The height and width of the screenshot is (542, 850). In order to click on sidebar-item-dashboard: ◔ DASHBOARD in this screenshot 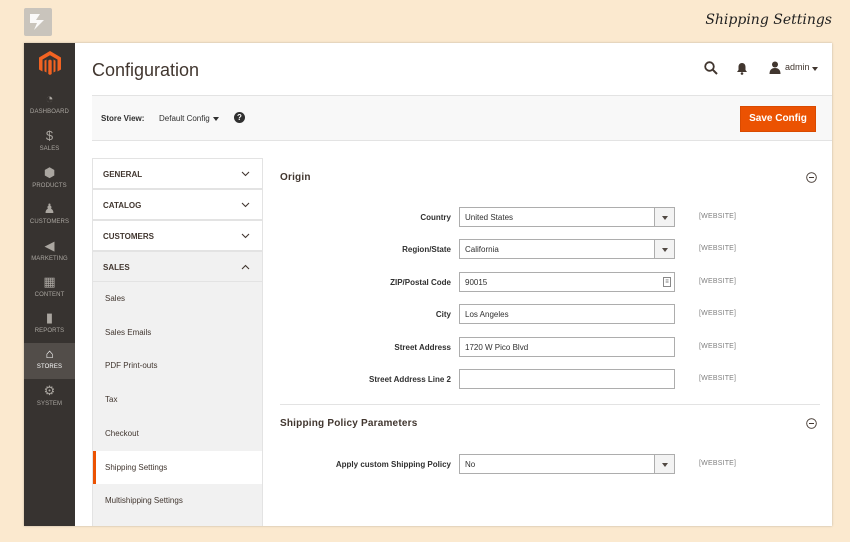, I will do `click(49, 106)`.